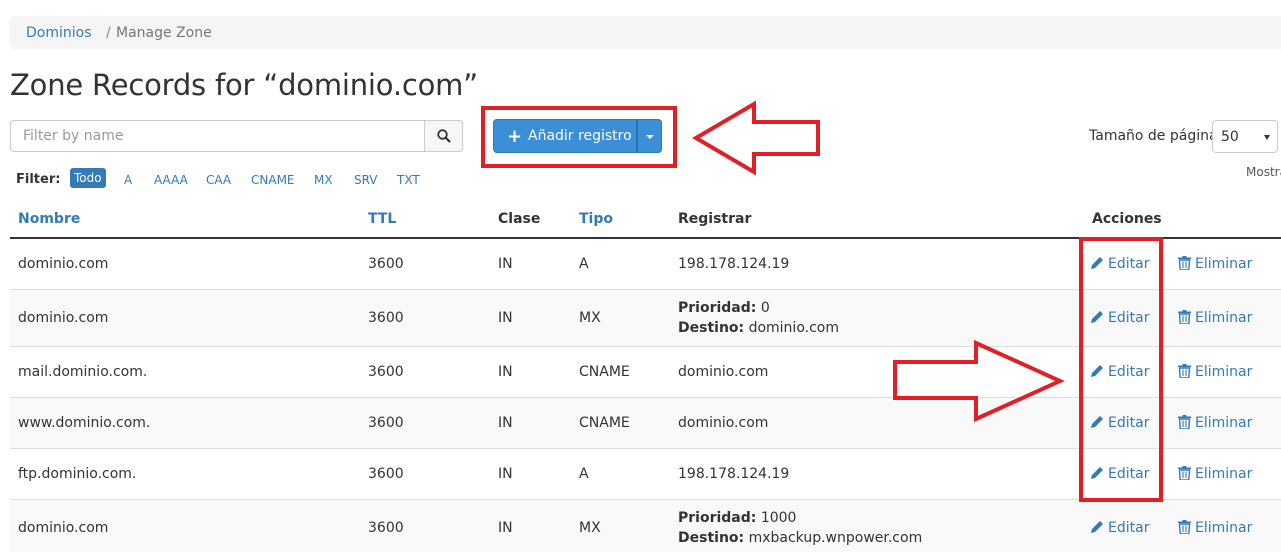  Describe the element at coordinates (77, 474) in the screenshot. I see `cell-name: ftp.dominio.com.` at that location.